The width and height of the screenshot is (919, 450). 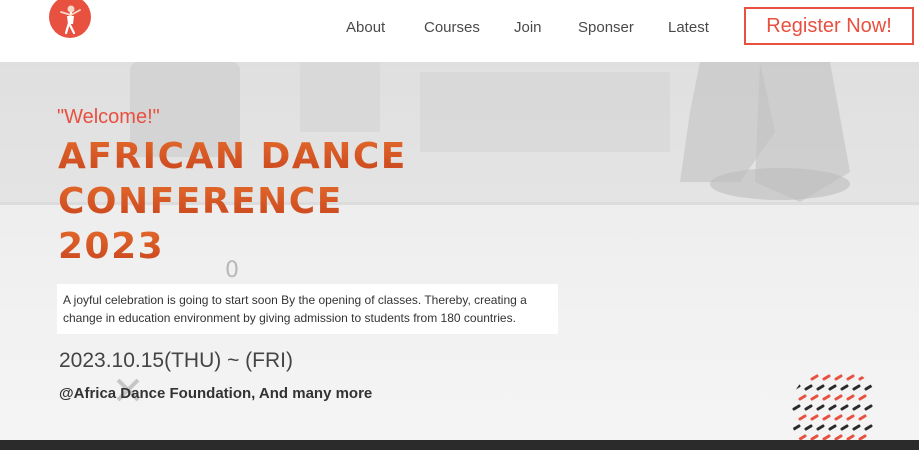 I want to click on nav-courses: Courses, so click(x=452, y=27).